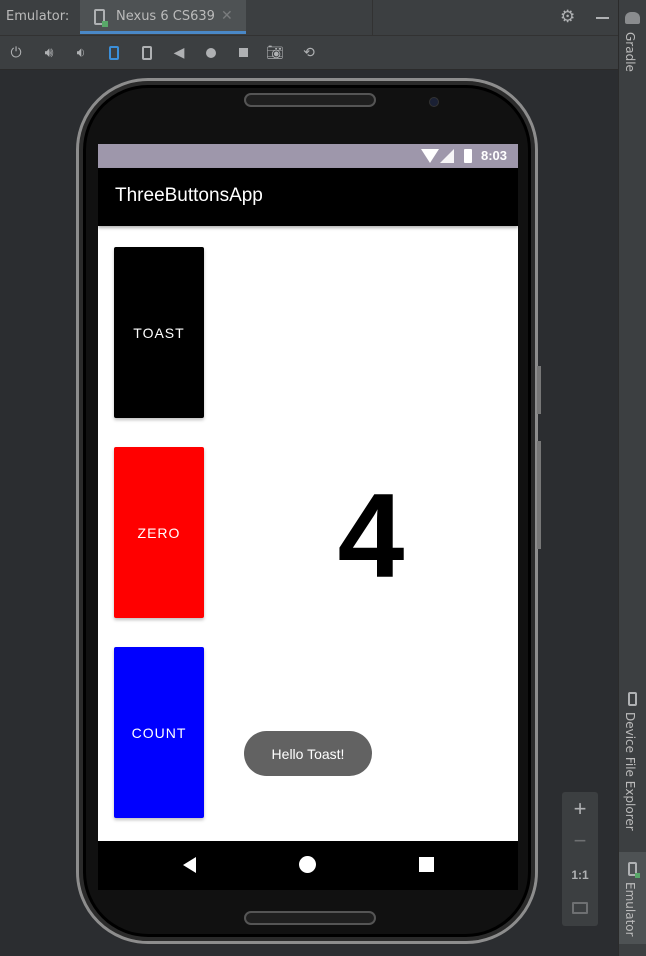 Image resolution: width=646 pixels, height=956 pixels. What do you see at coordinates (114, 53) in the screenshot?
I see `rotate-left-icon` at bounding box center [114, 53].